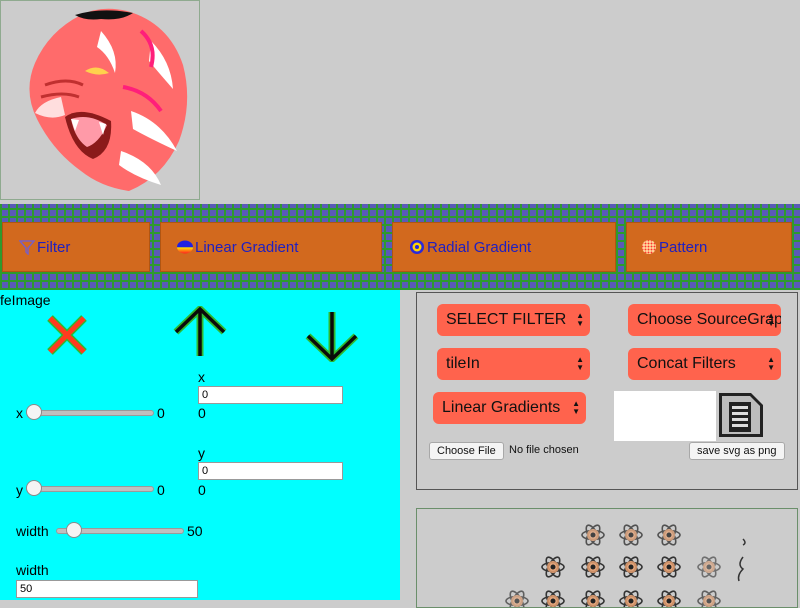 The image size is (800, 608). I want to click on image-preview, so click(100, 100).